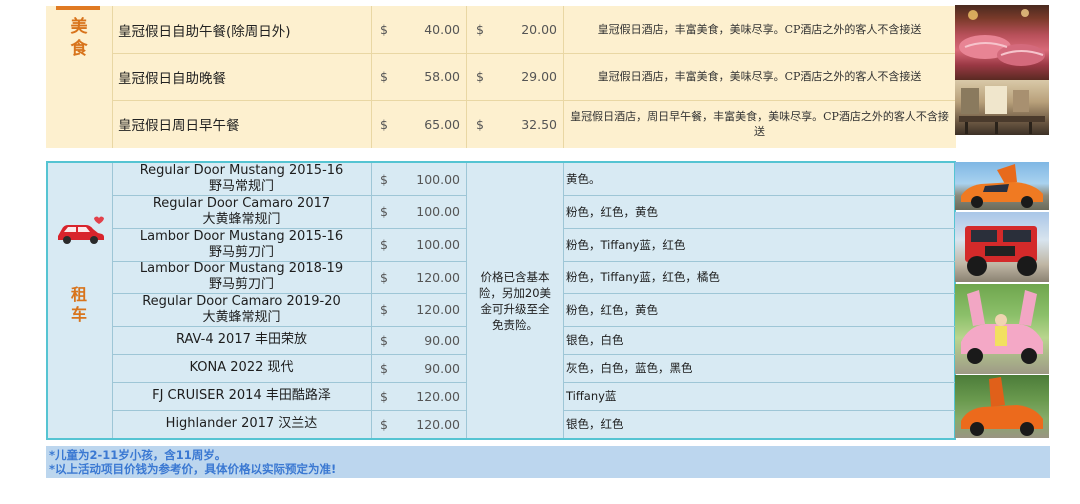  I want to click on child-price: 32.50, so click(539, 124).